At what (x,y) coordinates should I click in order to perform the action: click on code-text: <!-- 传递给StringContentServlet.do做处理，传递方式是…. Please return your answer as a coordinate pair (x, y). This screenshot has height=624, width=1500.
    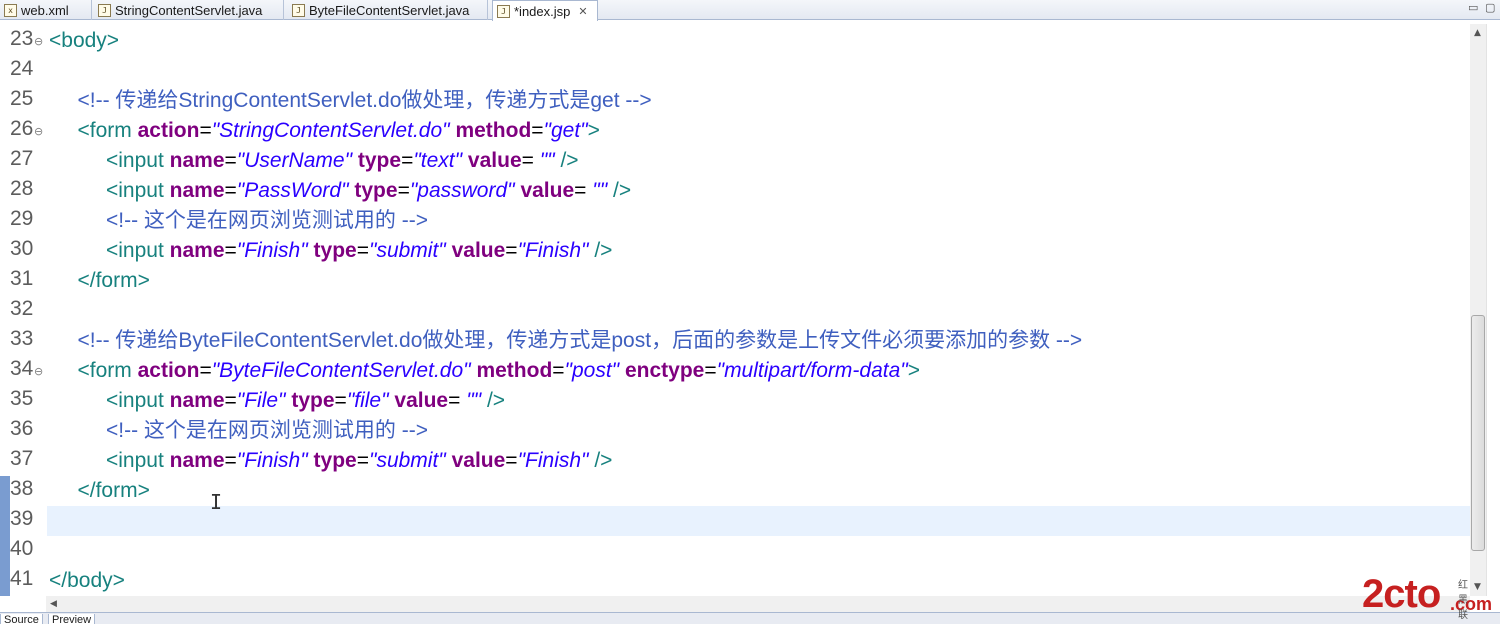
    Looking at the image, I should click on (365, 101).